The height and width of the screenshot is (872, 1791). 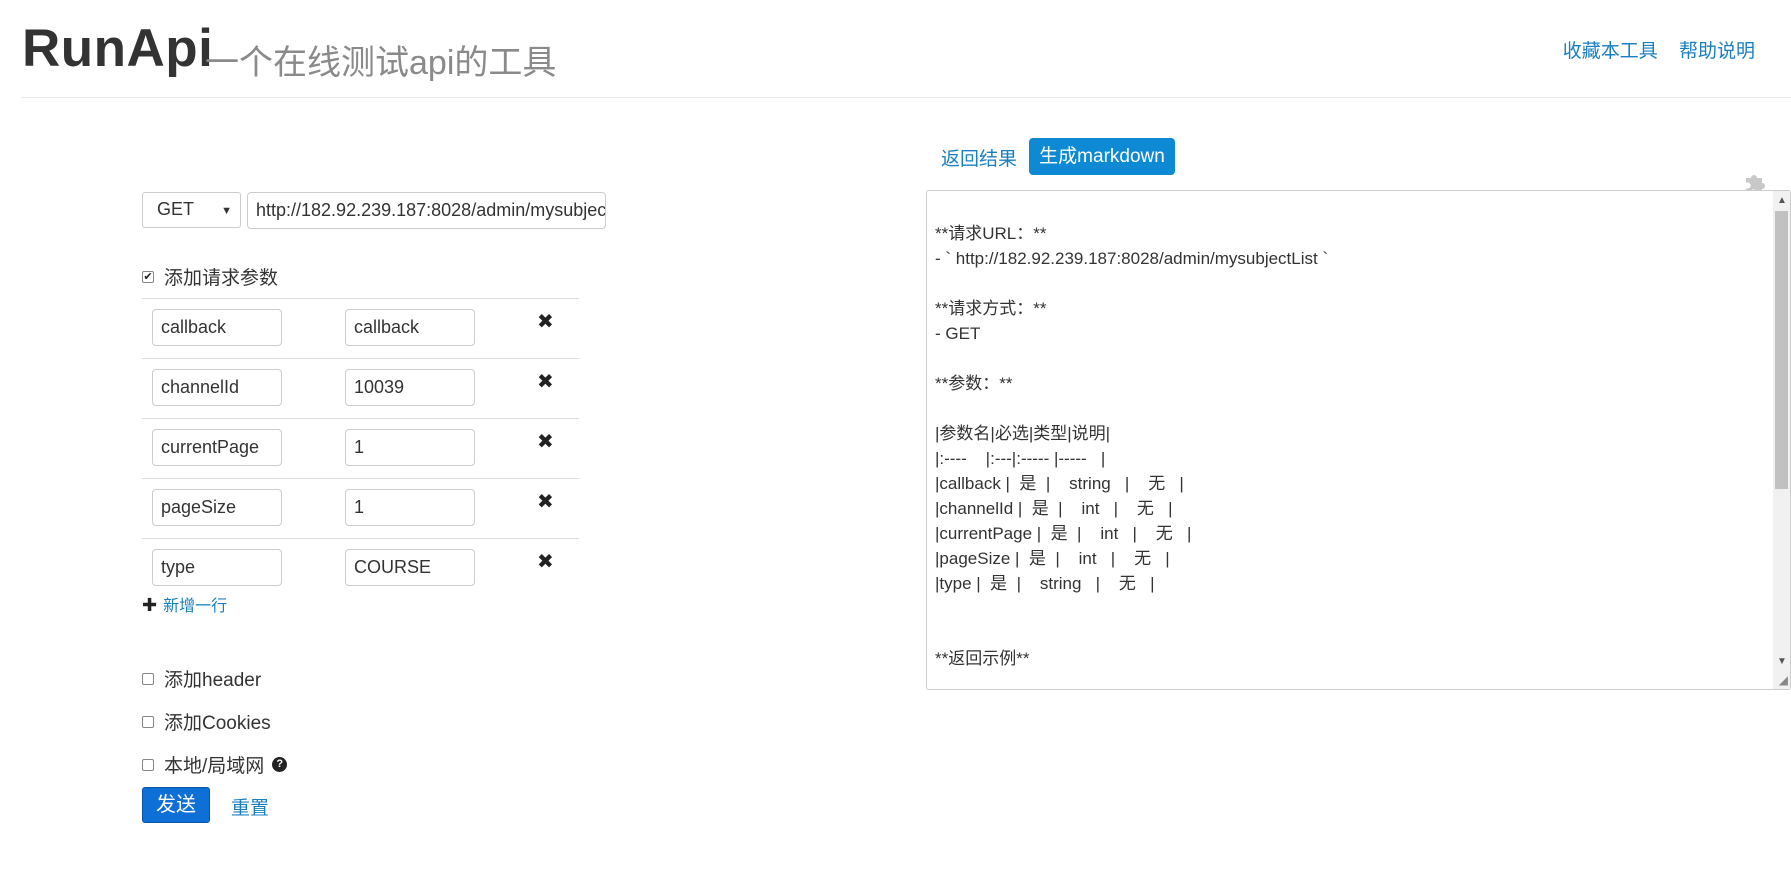 What do you see at coordinates (410, 387) in the screenshot?
I see `param-value-input: 10039` at bounding box center [410, 387].